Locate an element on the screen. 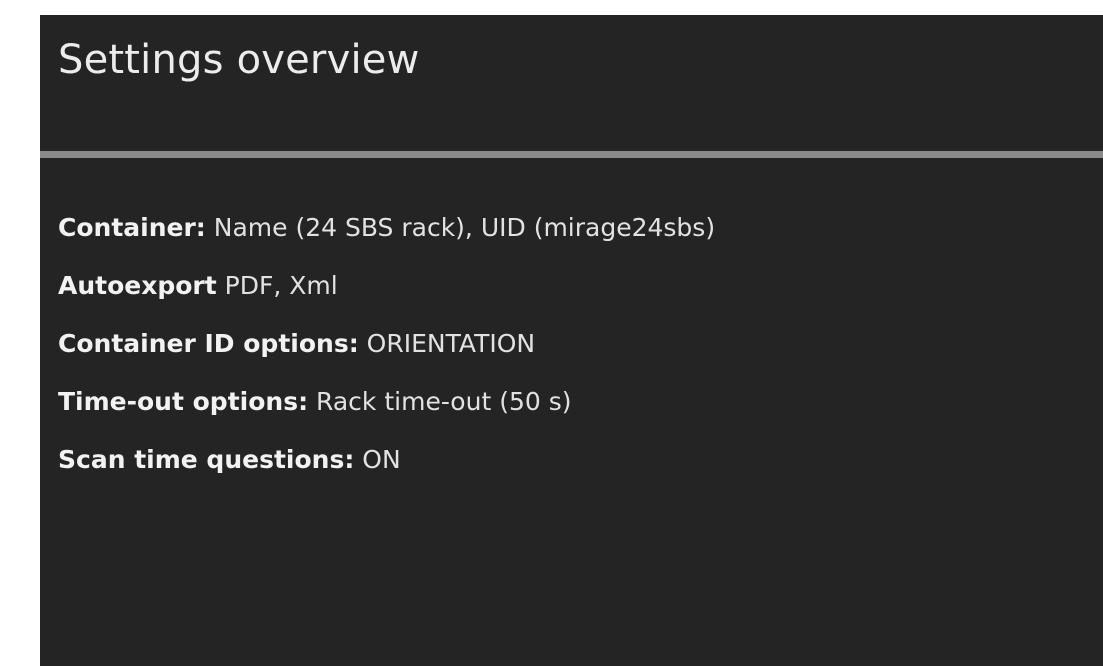  setting-row-autoexport: Autoexport PDF, Xml is located at coordinates (386, 295).